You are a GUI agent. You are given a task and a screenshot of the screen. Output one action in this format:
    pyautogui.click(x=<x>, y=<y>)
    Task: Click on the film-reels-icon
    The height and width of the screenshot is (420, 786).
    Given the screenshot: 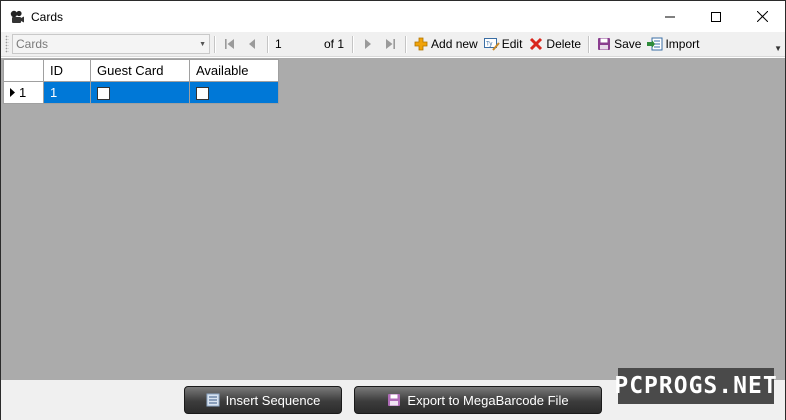 What is the action you would take?
    pyautogui.click(x=17, y=17)
    